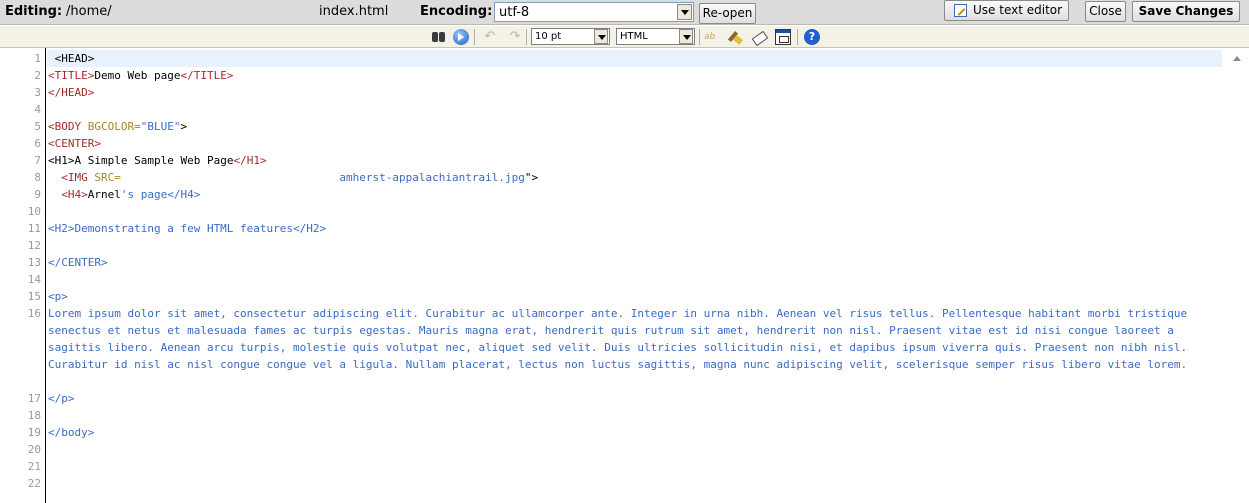 Image resolution: width=1249 pixels, height=503 pixels. I want to click on line-number: 16, so click(34, 313).